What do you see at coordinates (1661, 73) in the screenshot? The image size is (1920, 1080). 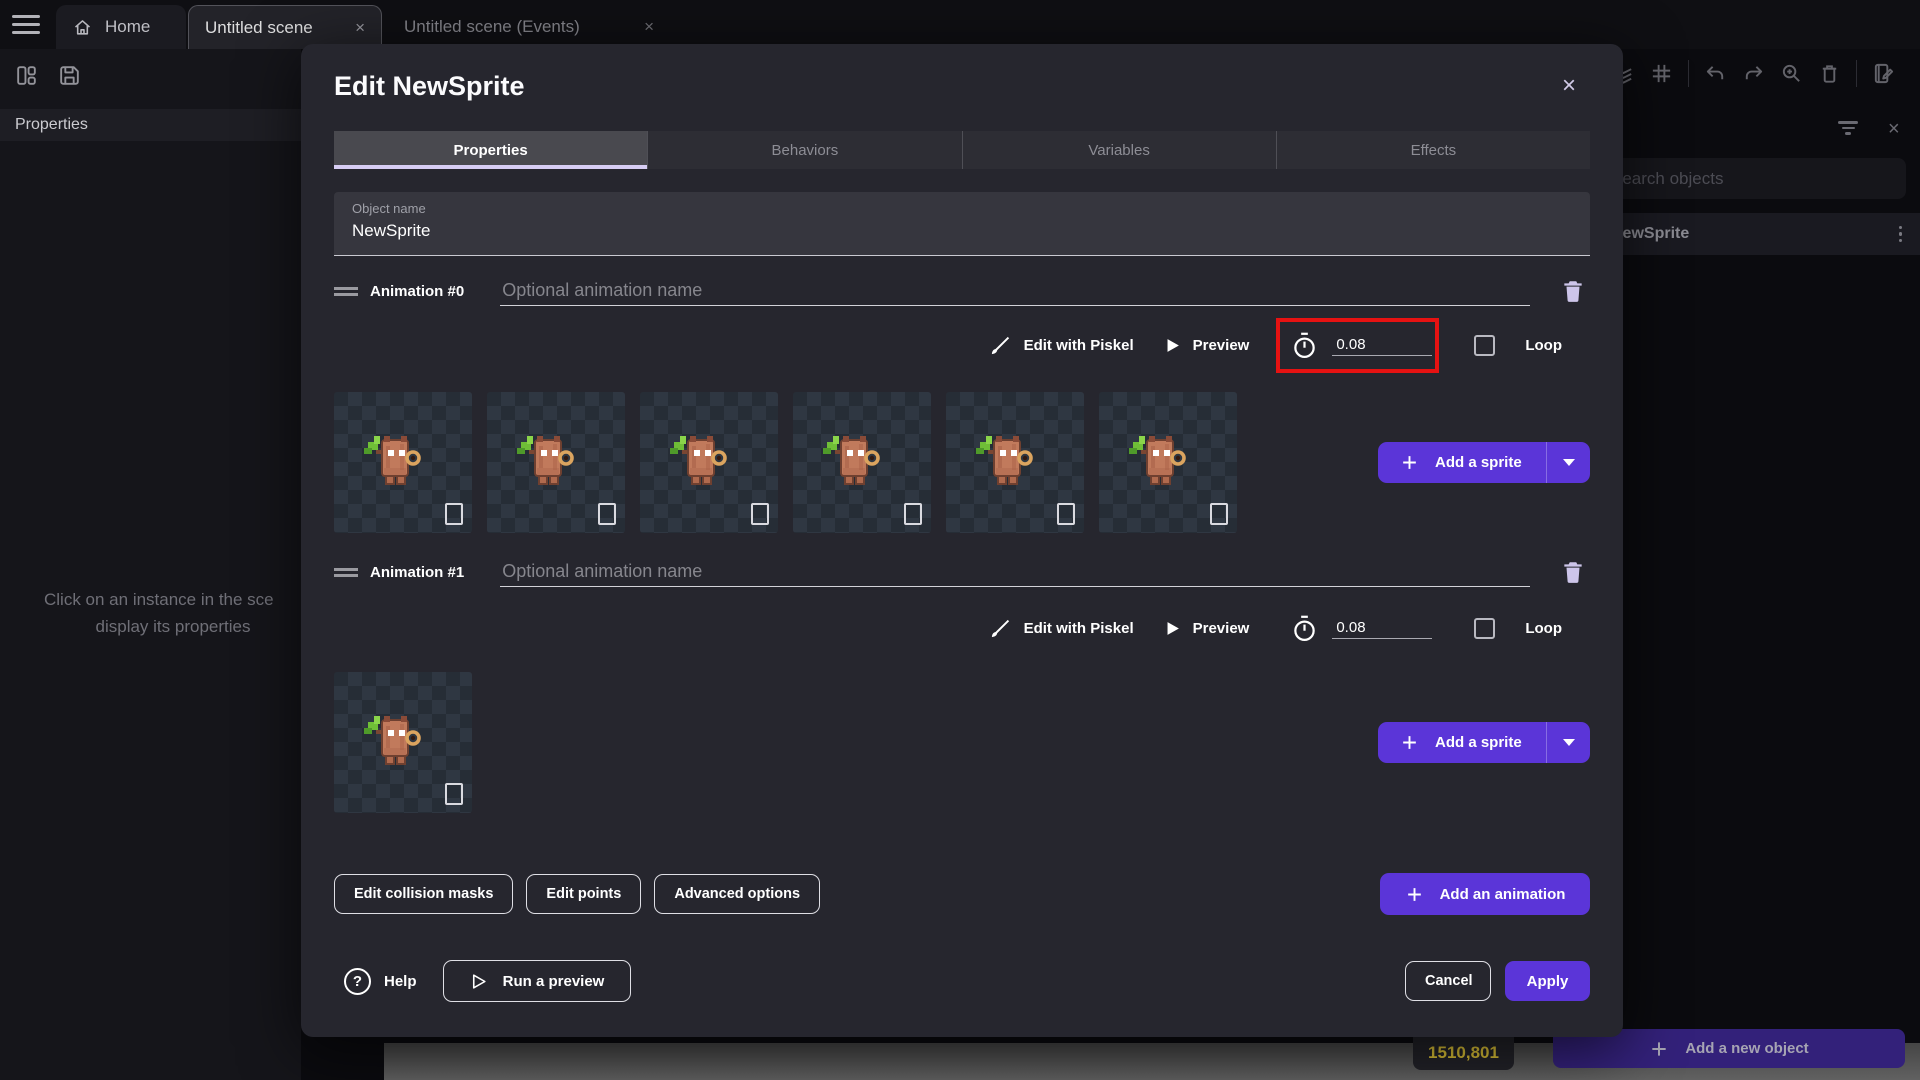 I see `grid-icon` at bounding box center [1661, 73].